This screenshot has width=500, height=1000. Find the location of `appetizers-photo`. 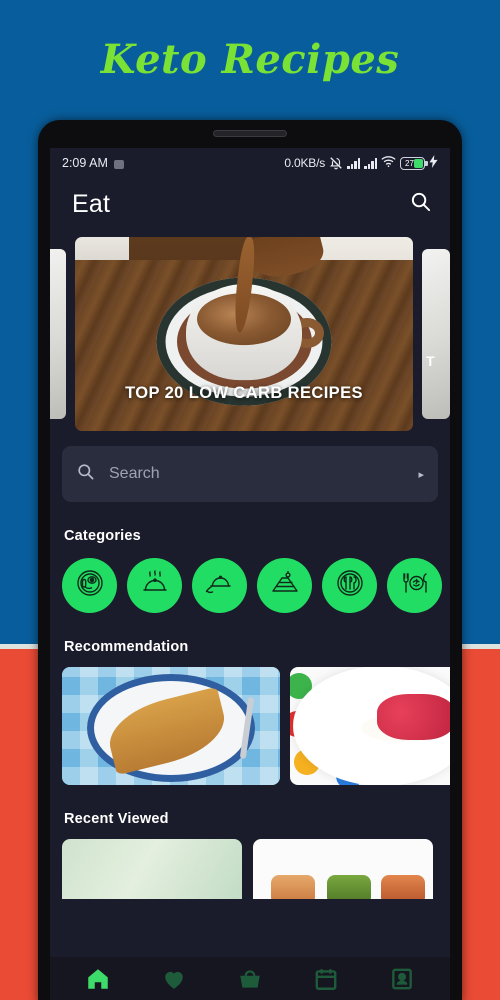

appetizers-photo is located at coordinates (343, 869).